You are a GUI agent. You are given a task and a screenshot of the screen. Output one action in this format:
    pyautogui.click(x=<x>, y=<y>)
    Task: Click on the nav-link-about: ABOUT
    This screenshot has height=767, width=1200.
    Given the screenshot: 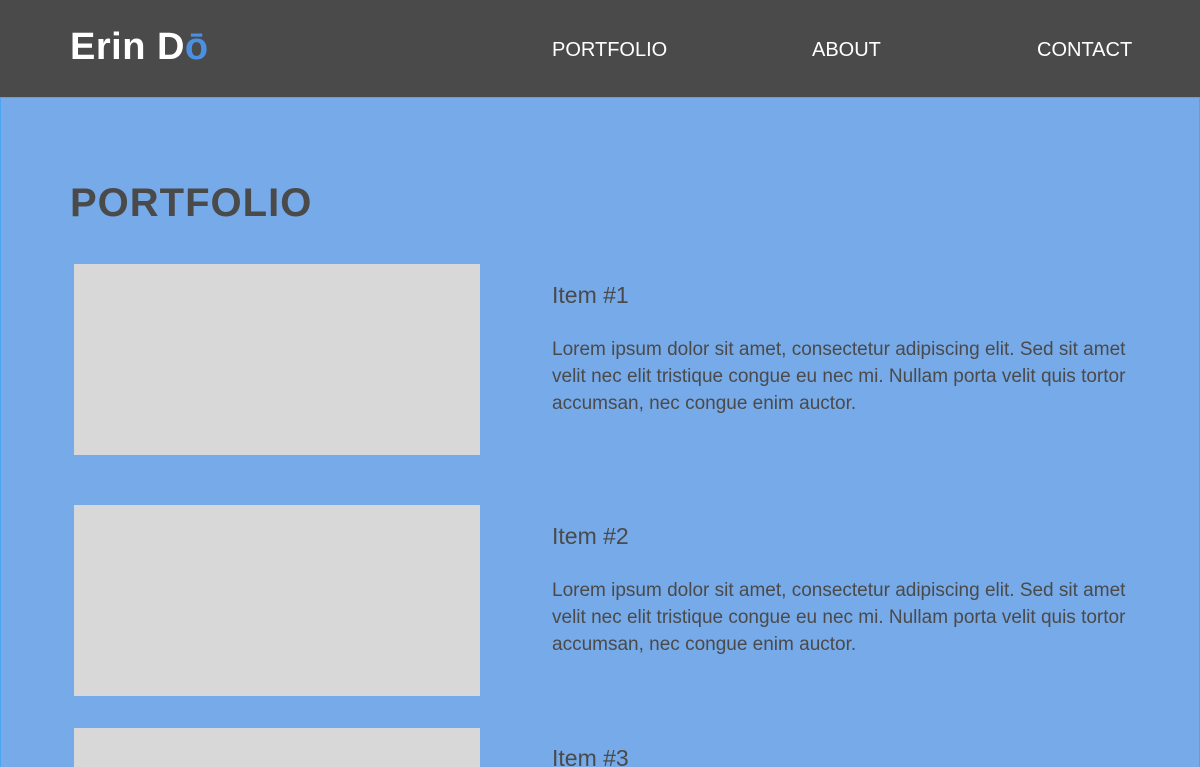 What is the action you would take?
    pyautogui.click(x=846, y=50)
    